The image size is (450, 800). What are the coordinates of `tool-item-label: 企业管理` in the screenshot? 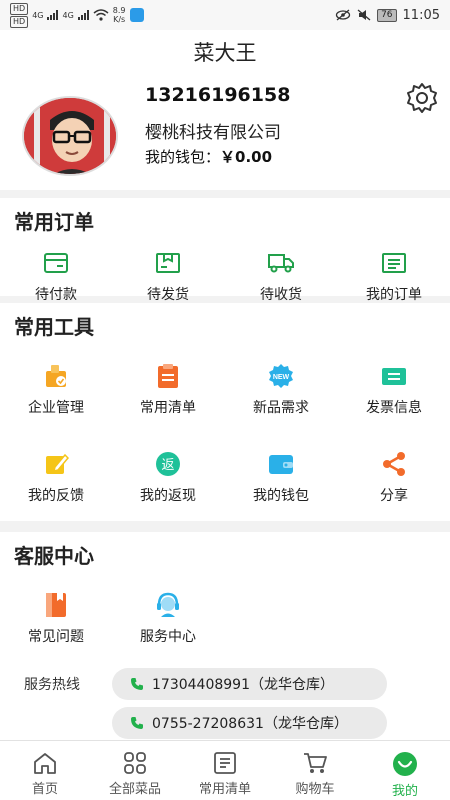 It's located at (56, 408).